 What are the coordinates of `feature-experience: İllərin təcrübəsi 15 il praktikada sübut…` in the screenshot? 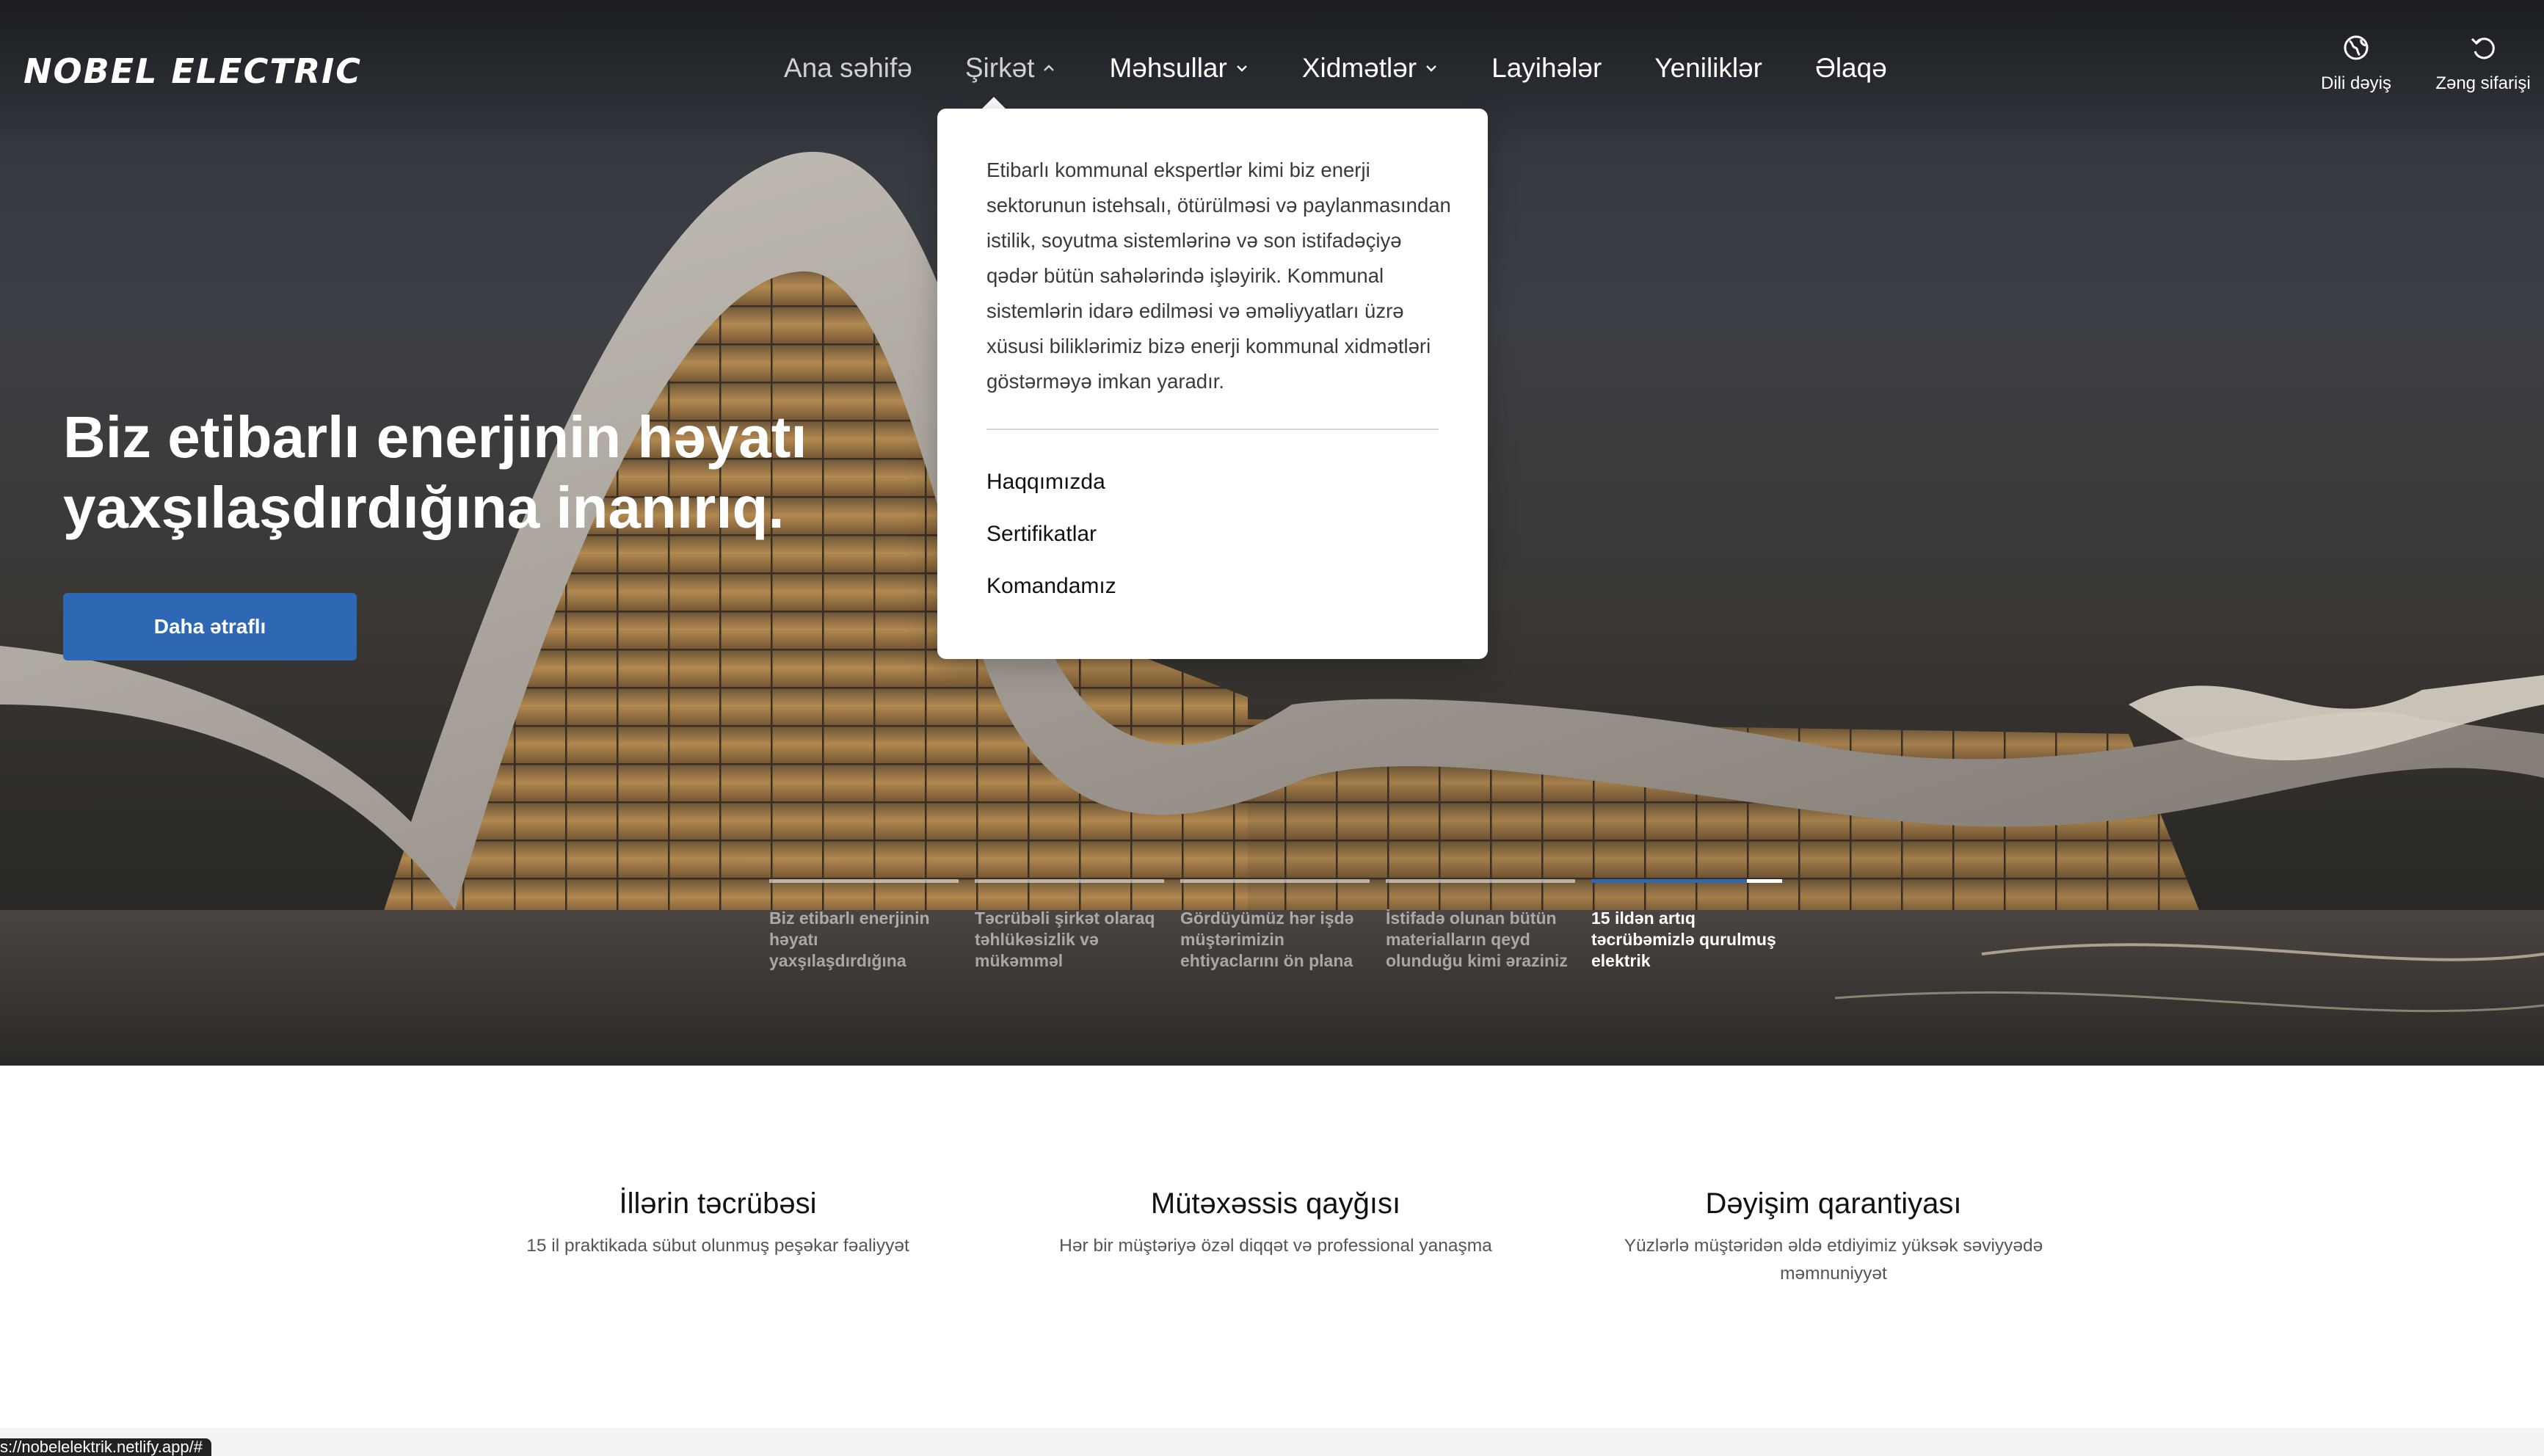 It's located at (718, 1223).